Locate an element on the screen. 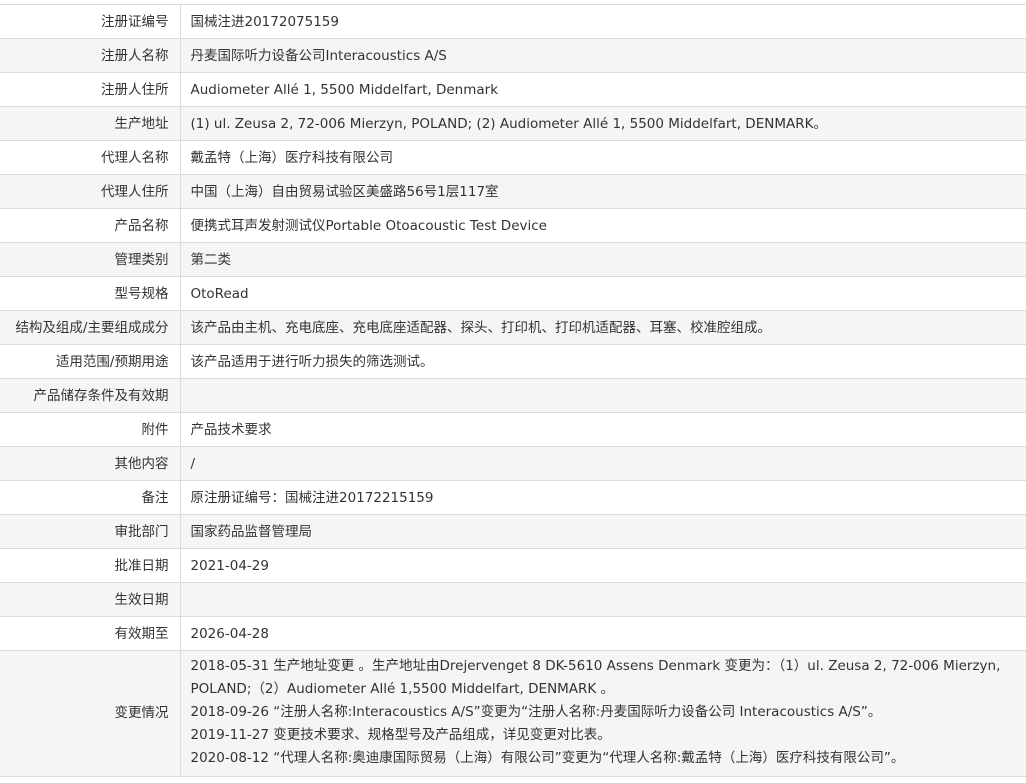 The height and width of the screenshot is (783, 1026). field-label: 代理人名称 is located at coordinates (90, 157).